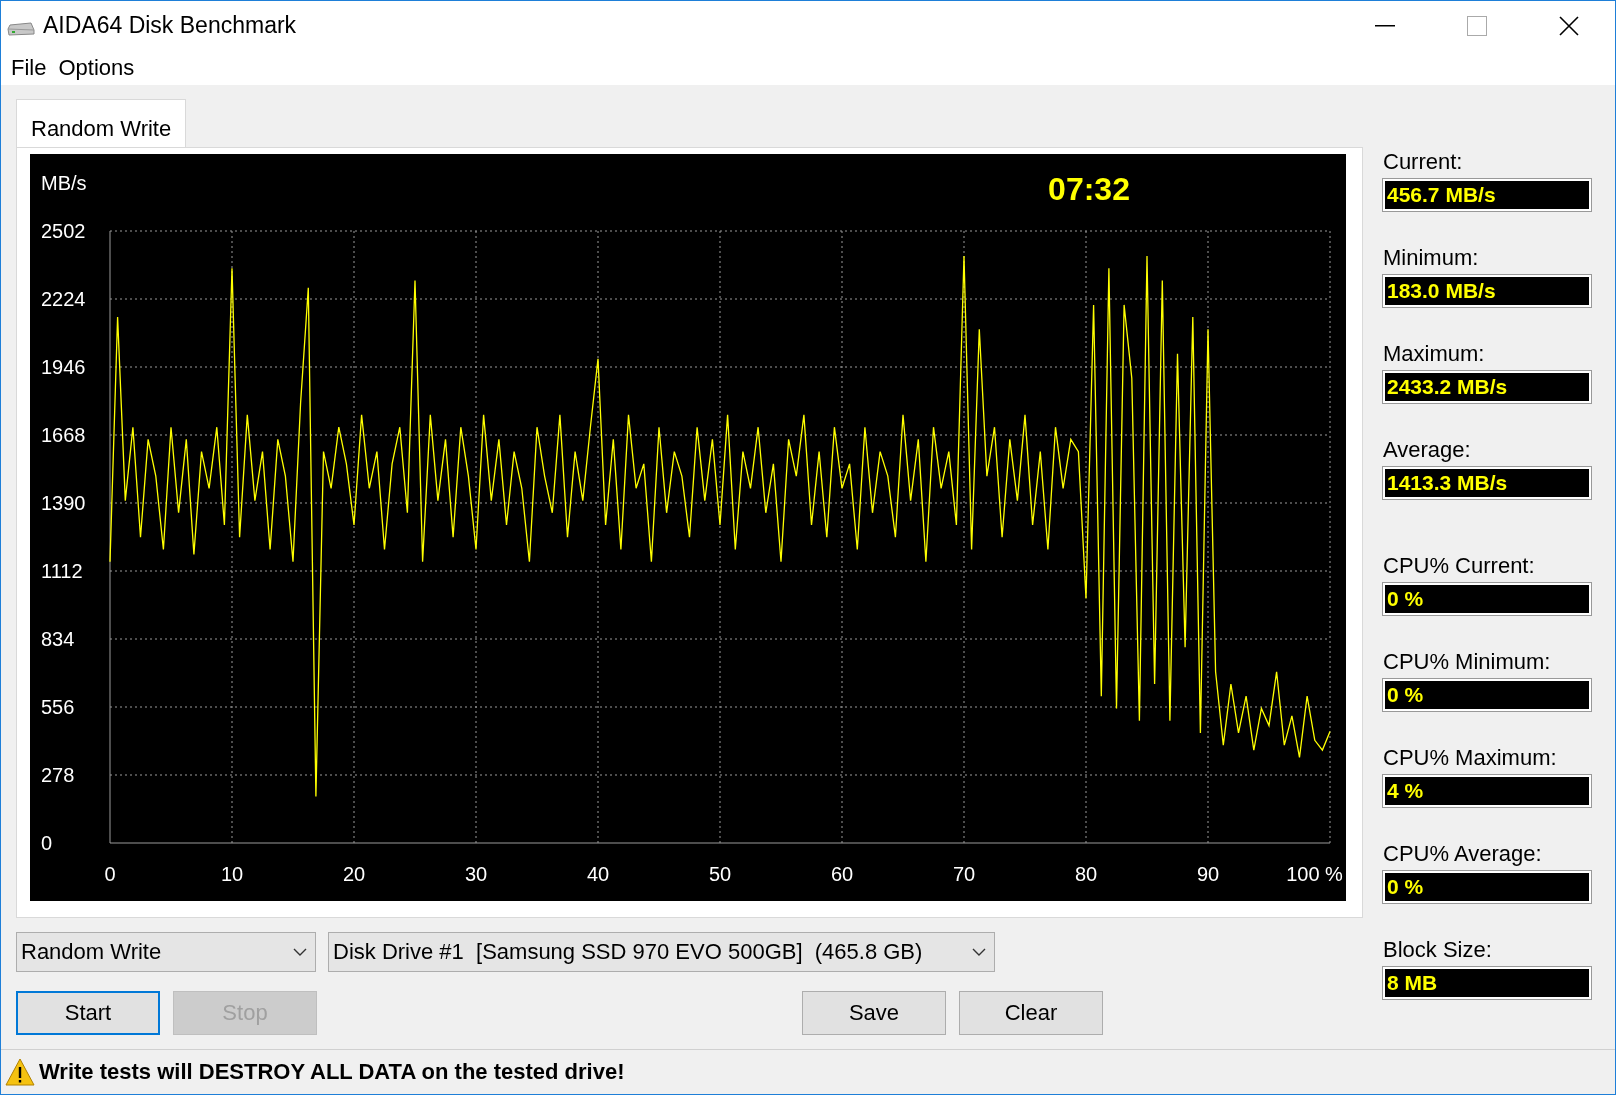 Image resolution: width=1616 pixels, height=1095 pixels. Describe the element at coordinates (354, 874) in the screenshot. I see `axis-label: 20` at that location.